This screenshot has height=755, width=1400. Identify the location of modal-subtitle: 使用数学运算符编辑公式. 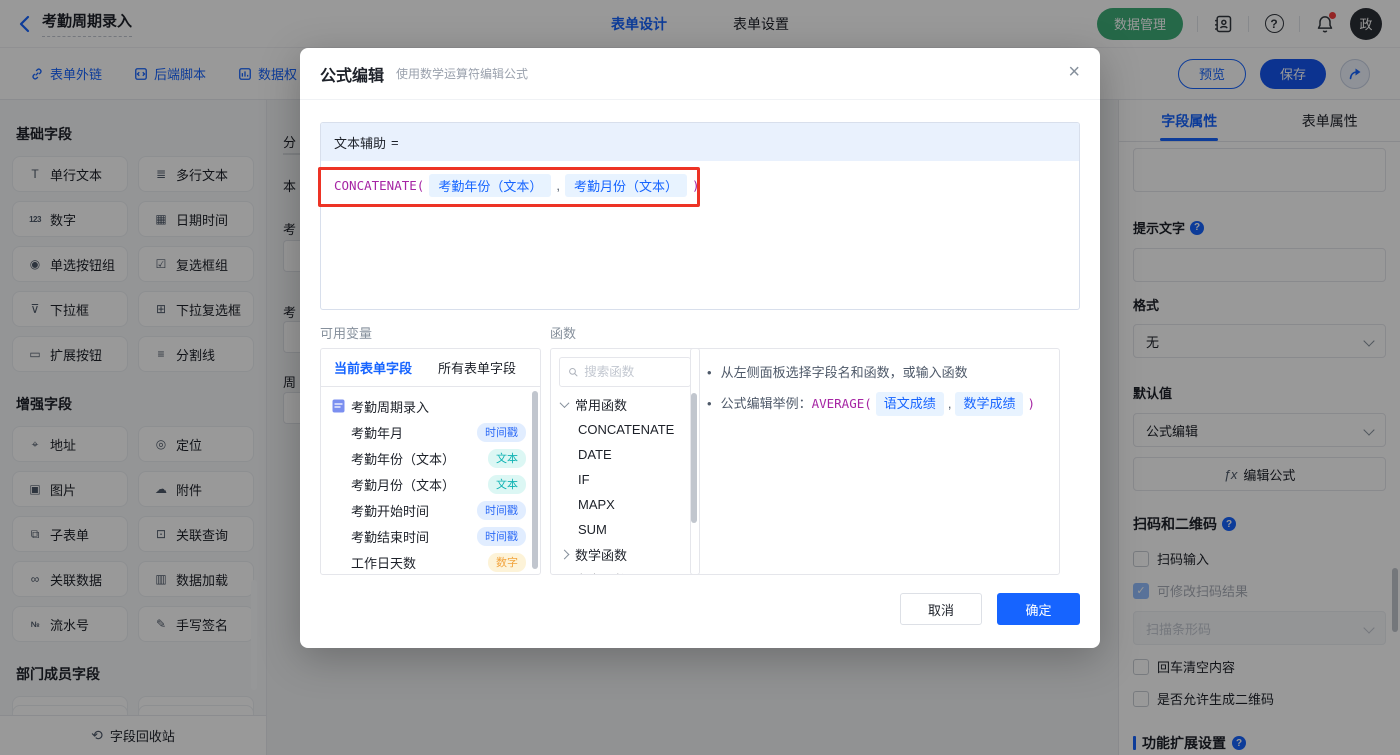
(462, 74).